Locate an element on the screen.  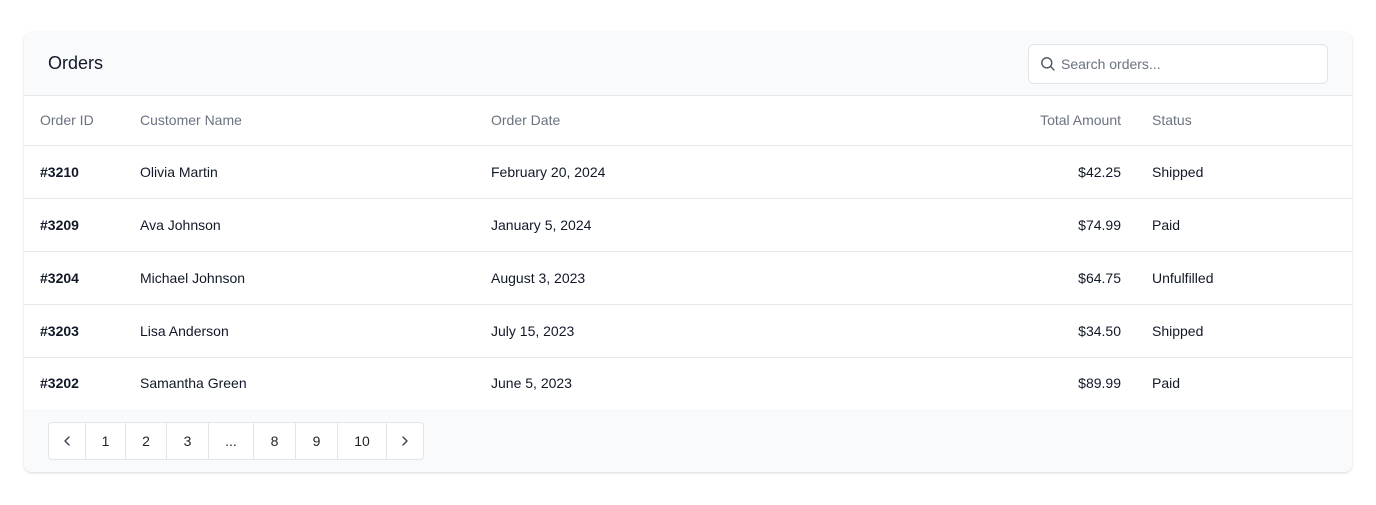
page-button-3: 3 is located at coordinates (188, 441).